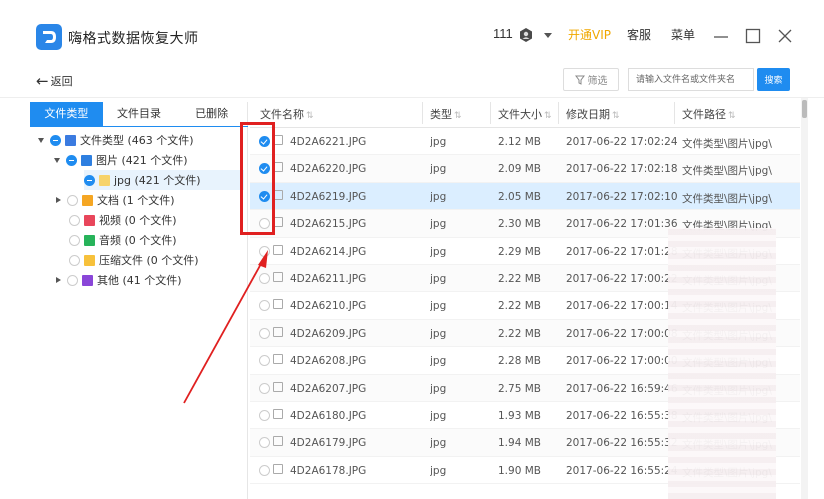 The height and width of the screenshot is (499, 824). Describe the element at coordinates (328, 251) in the screenshot. I see `file-name: 4D2A6214.JPG` at that location.